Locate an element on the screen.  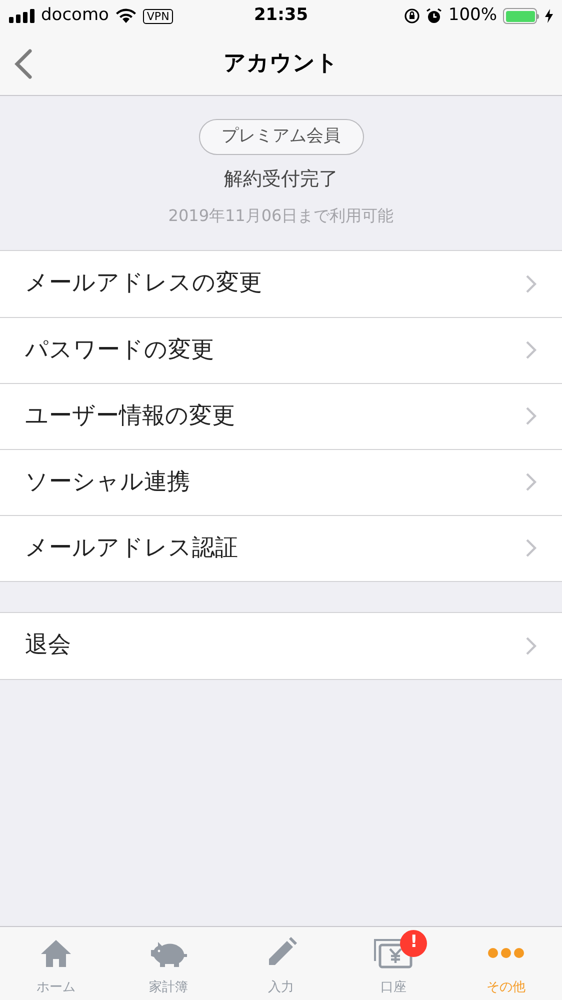
home-icon is located at coordinates (56, 953).